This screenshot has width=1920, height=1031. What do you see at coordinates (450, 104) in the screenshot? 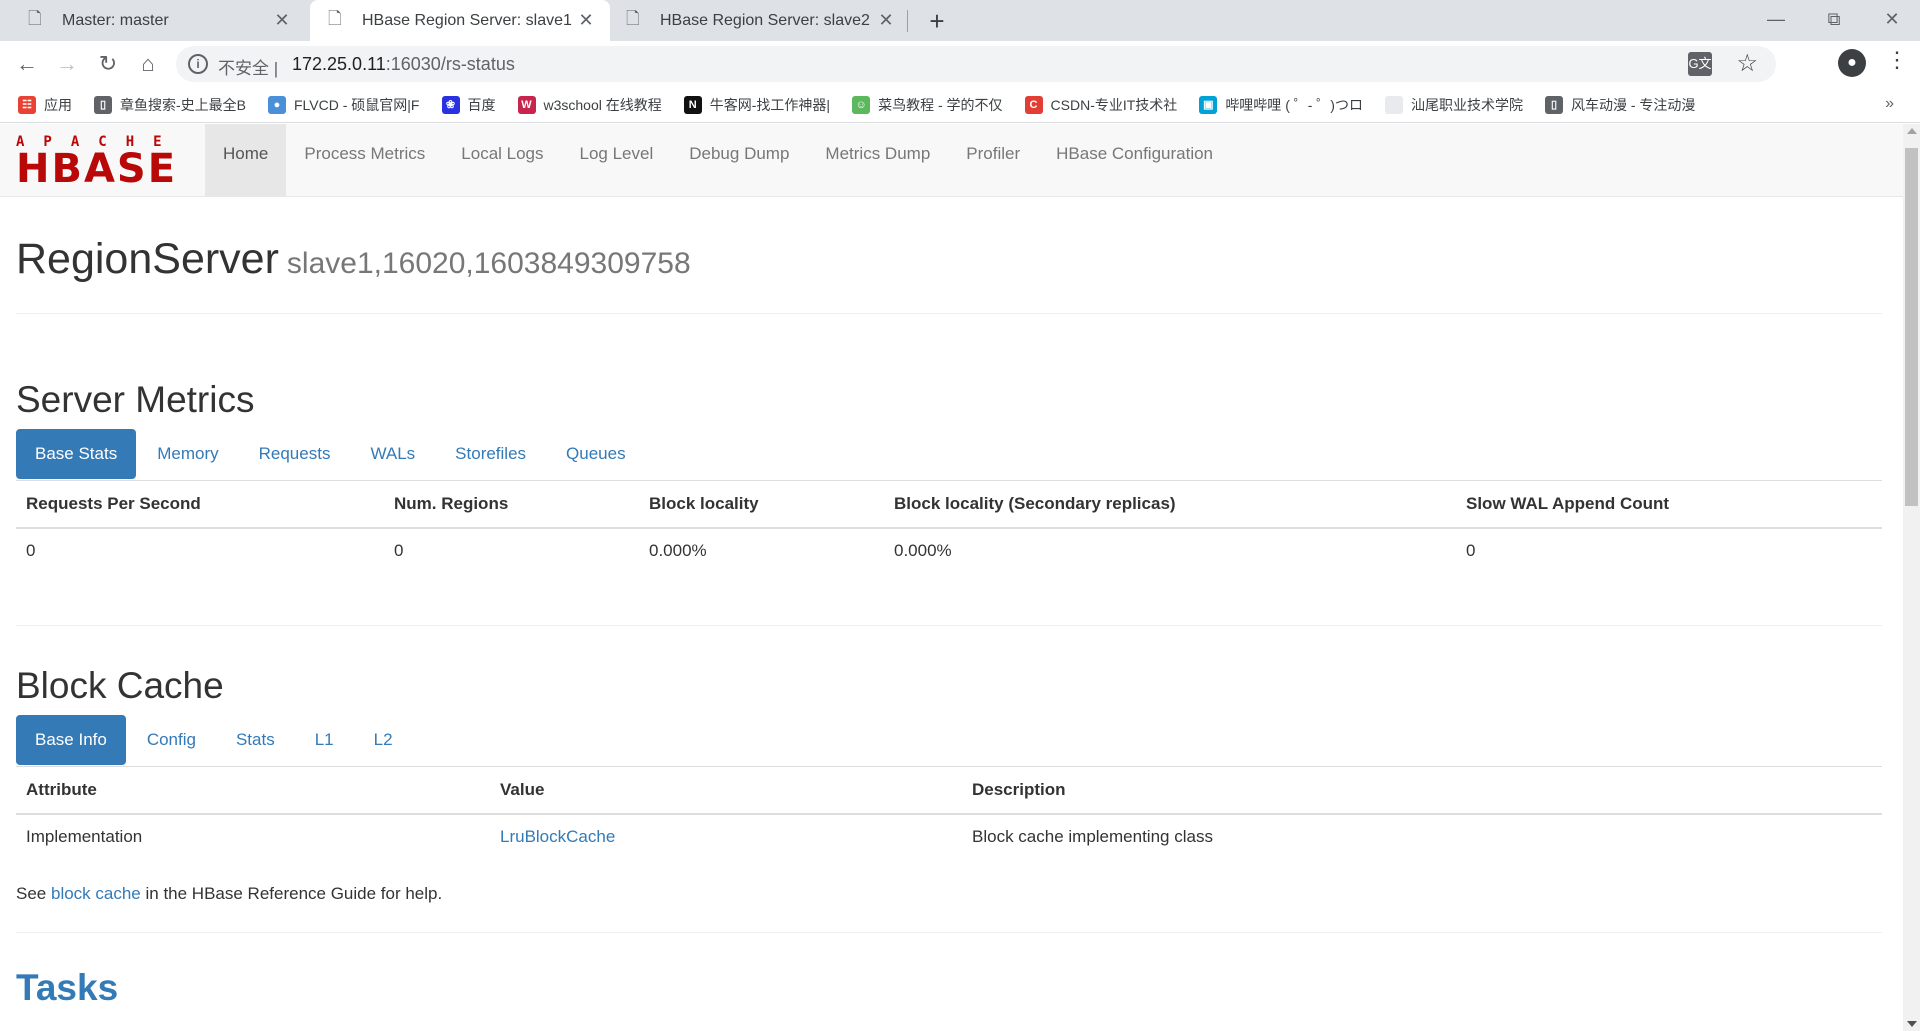
I see `baidu-paw-icon: ❀` at bounding box center [450, 104].